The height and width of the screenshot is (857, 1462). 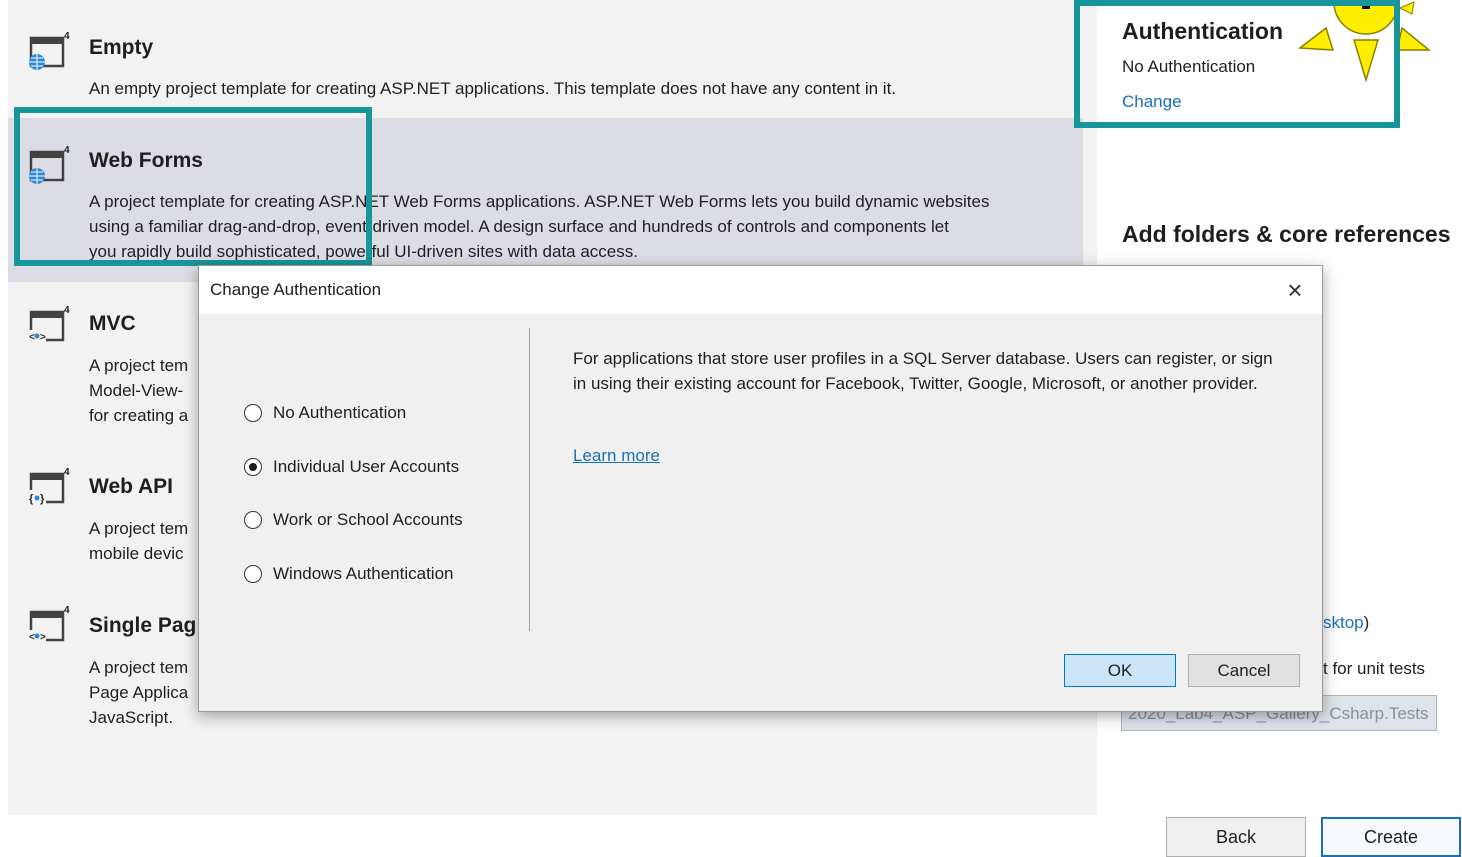 I want to click on dialog-divider, so click(x=529, y=479).